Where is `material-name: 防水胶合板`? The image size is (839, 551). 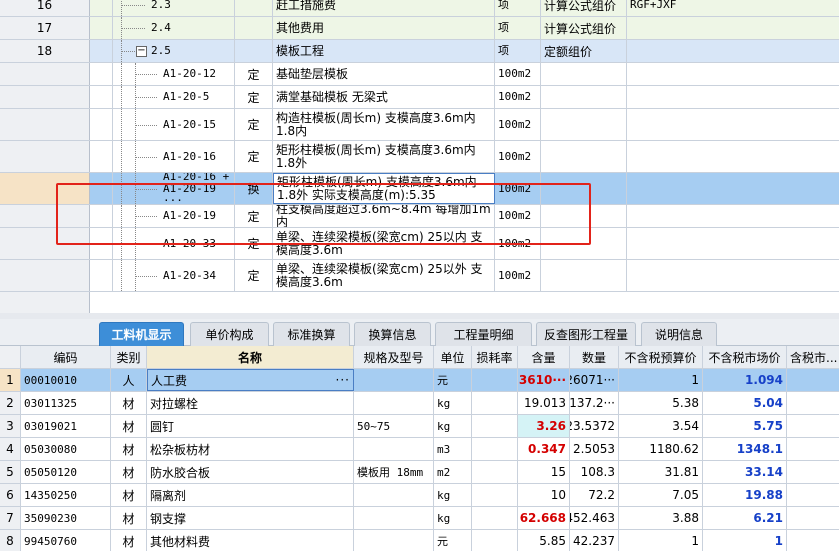
material-name: 防水胶合板 is located at coordinates (250, 472).